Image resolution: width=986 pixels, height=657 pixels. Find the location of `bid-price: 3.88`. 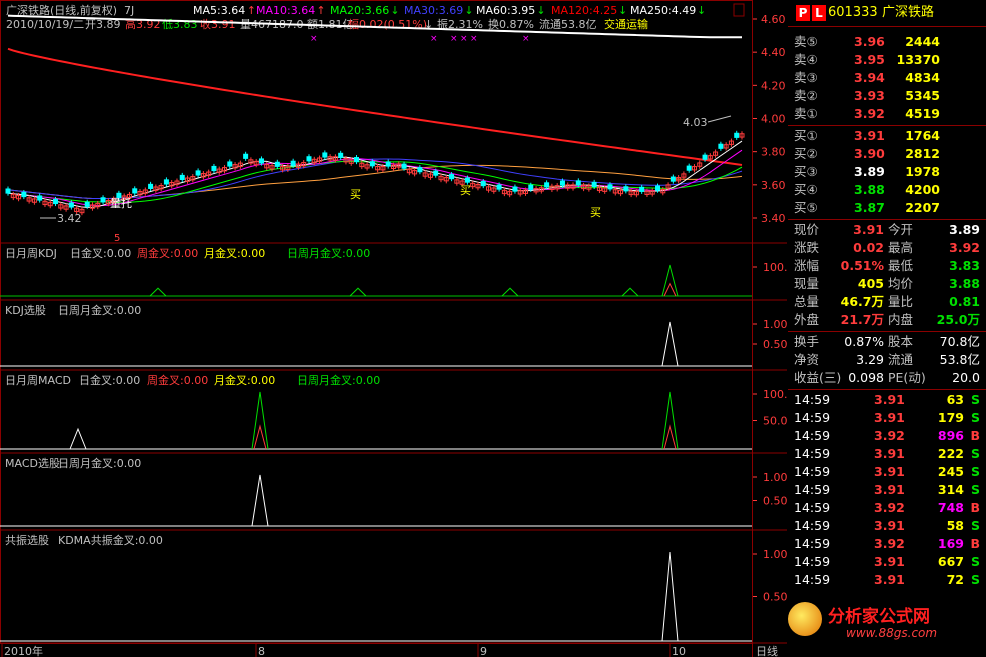

bid-price: 3.88 is located at coordinates (869, 189).